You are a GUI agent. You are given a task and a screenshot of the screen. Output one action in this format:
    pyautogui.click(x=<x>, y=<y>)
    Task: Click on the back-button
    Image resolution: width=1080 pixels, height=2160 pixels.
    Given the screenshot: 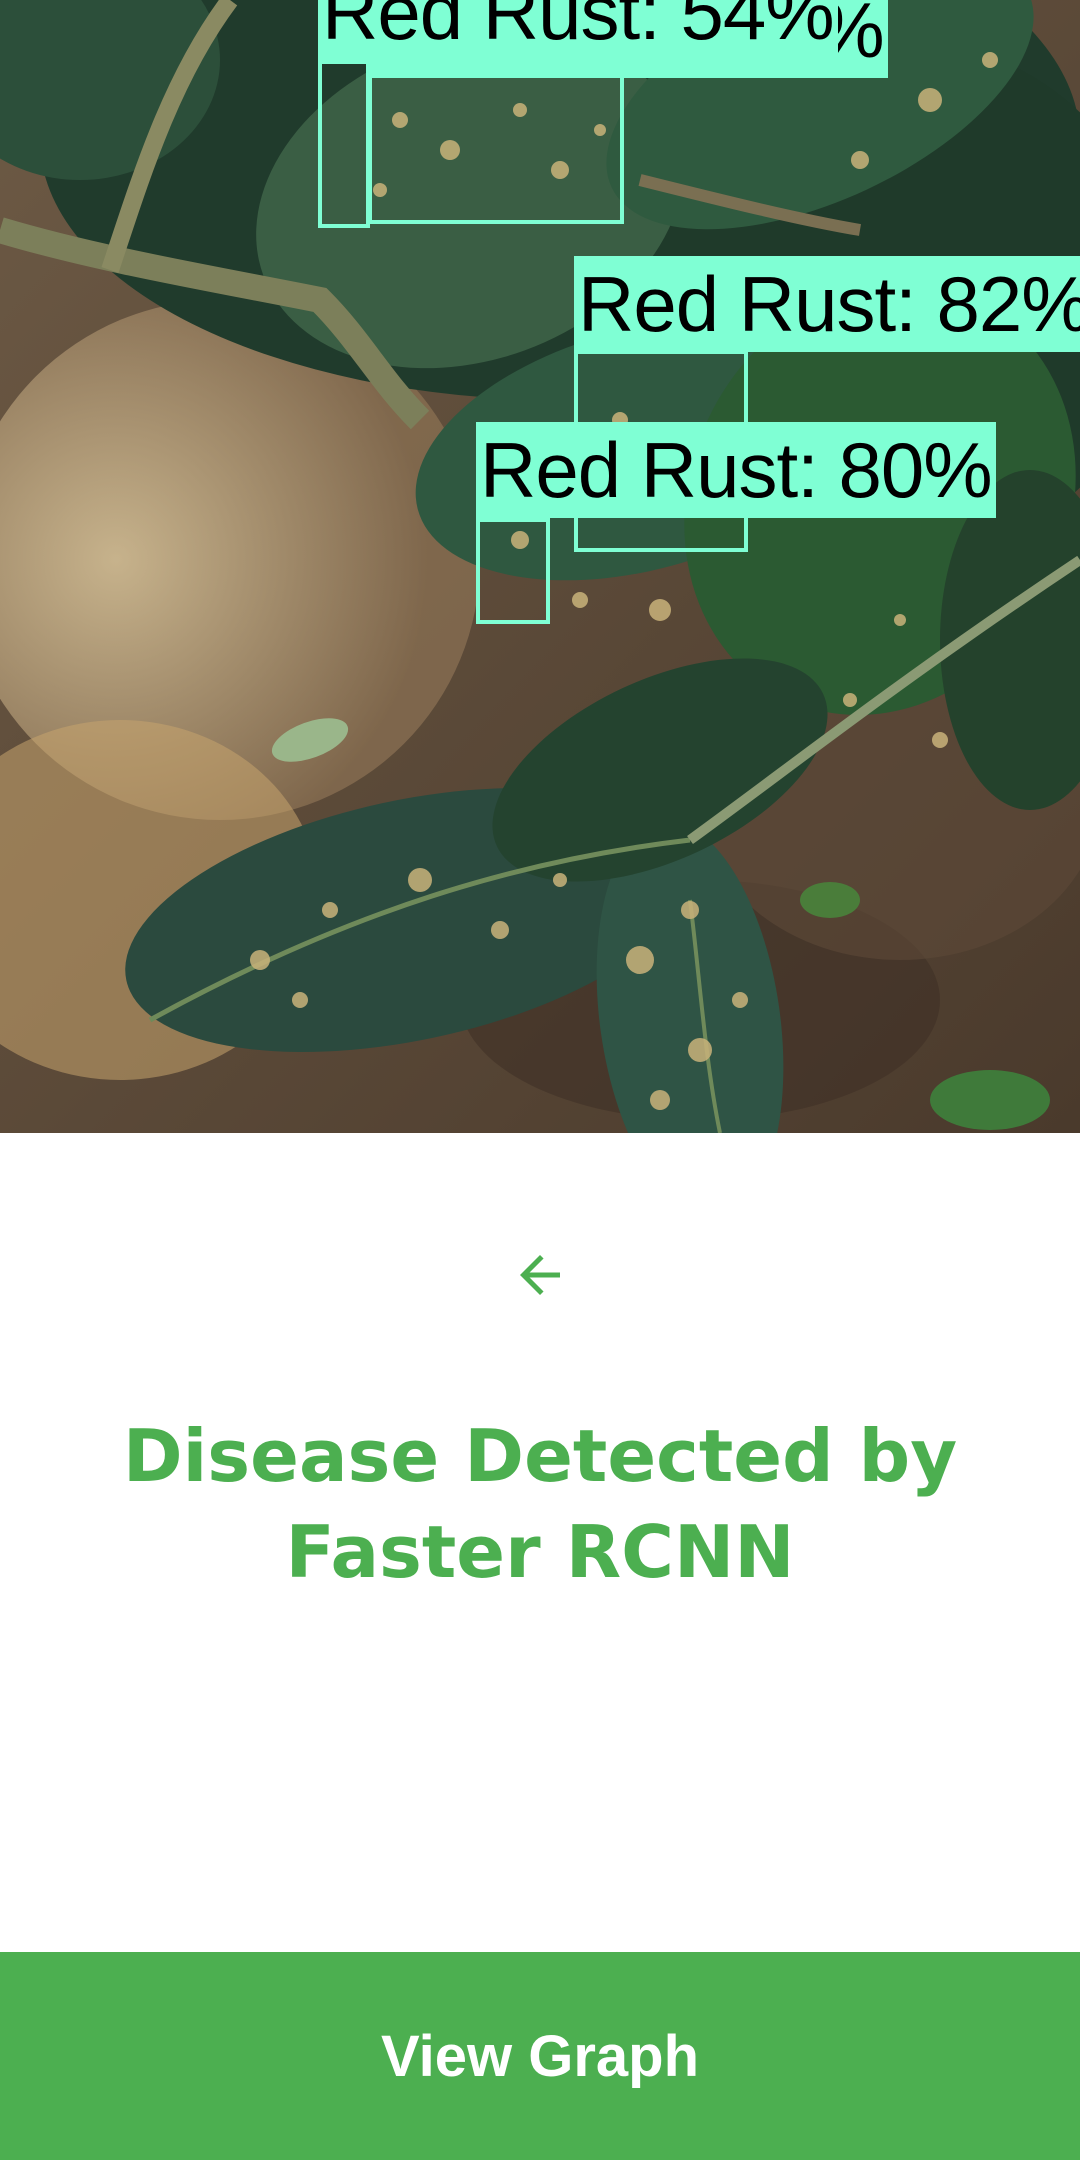 What is the action you would take?
    pyautogui.click(x=540, y=1275)
    